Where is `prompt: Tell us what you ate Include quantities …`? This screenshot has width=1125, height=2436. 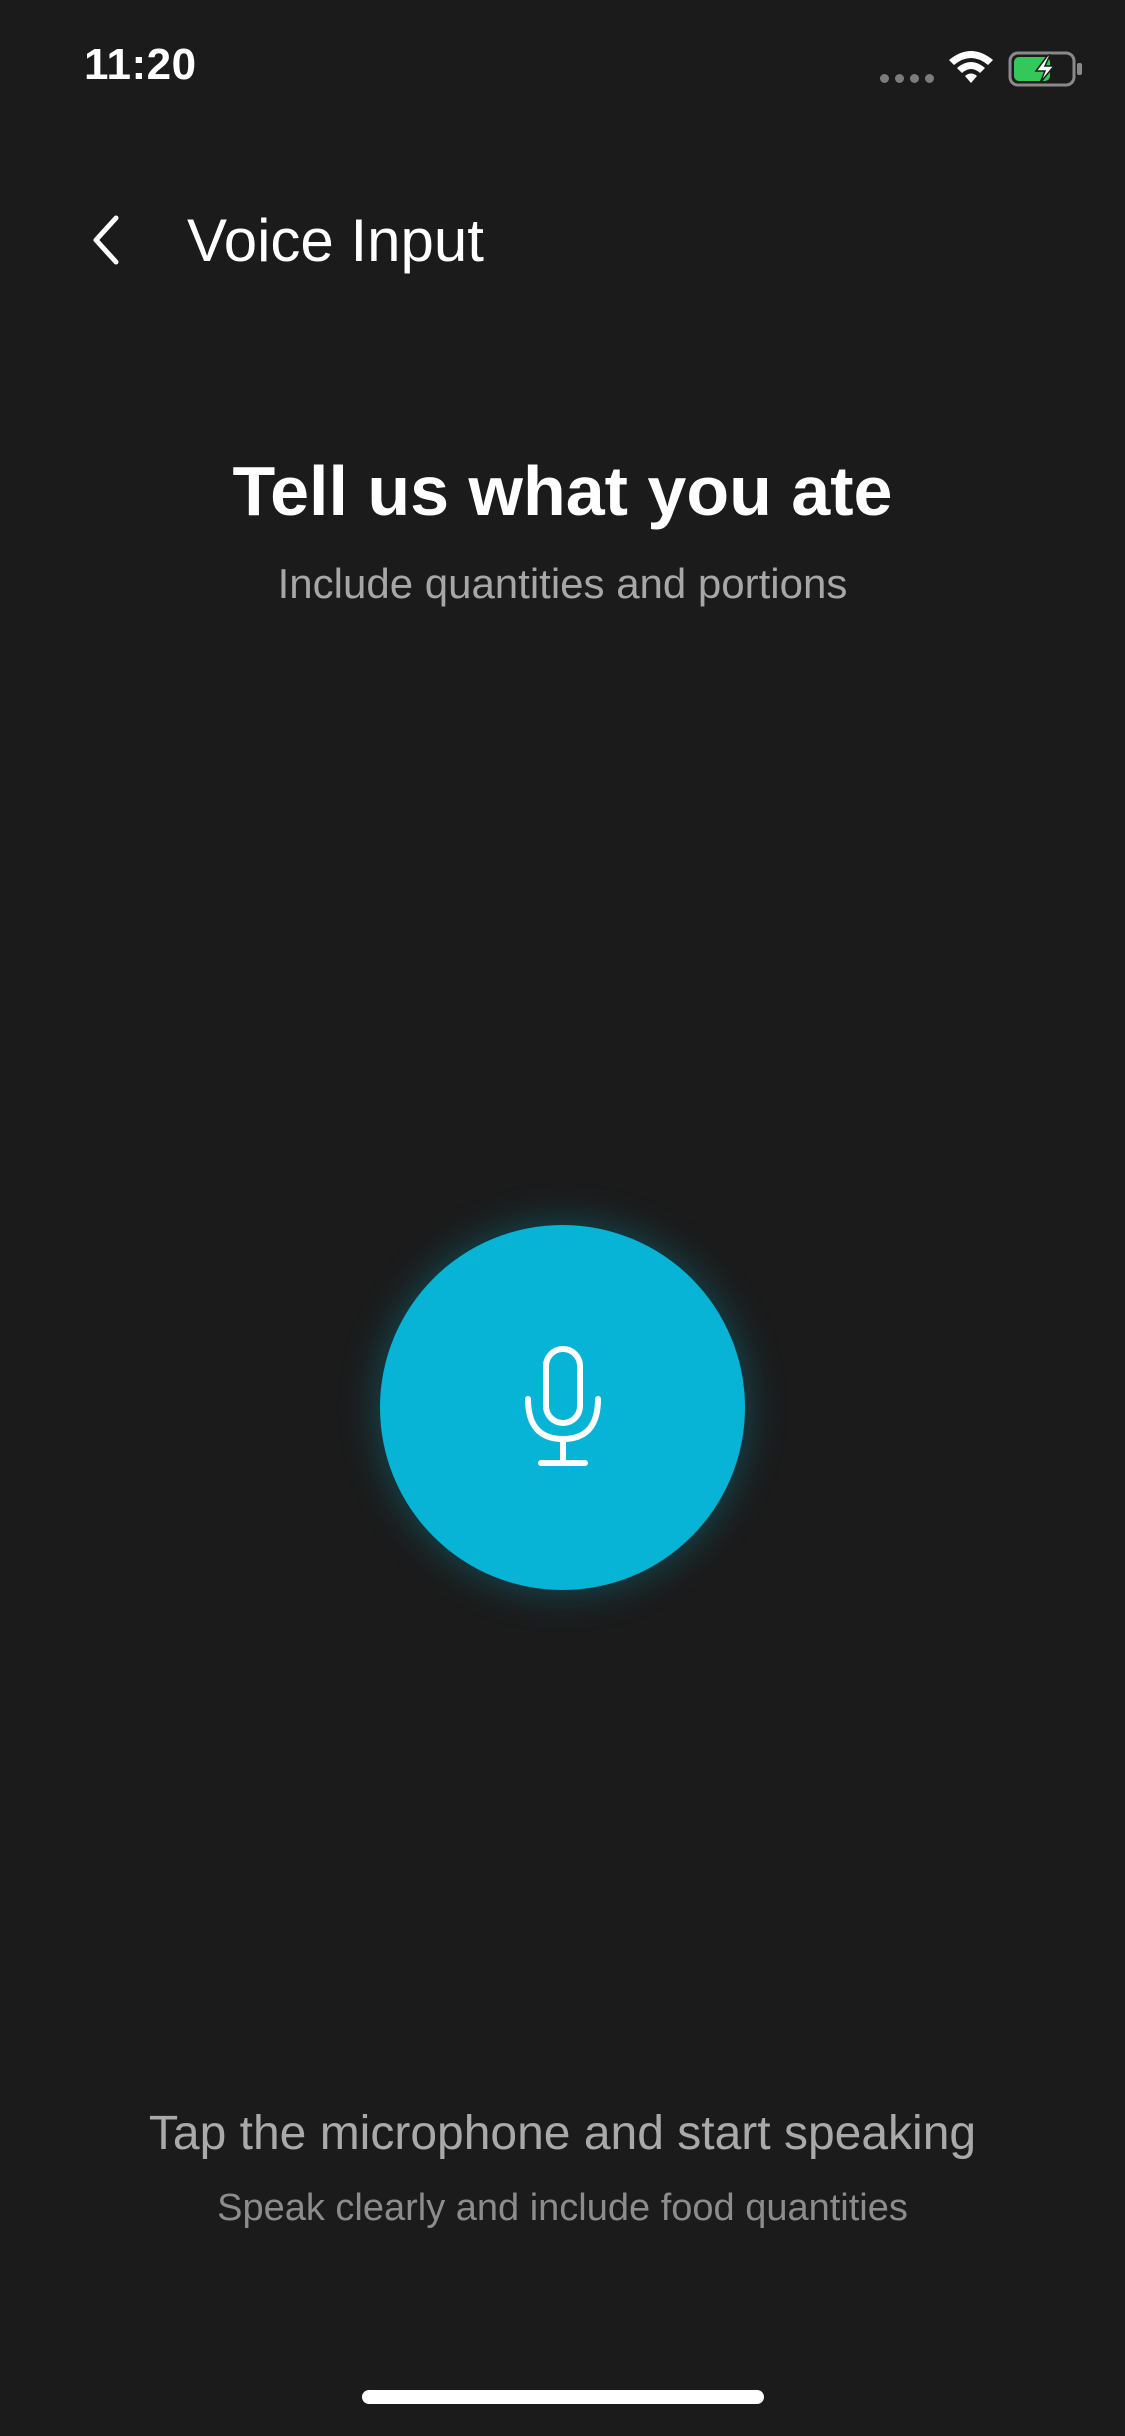 prompt: Tell us what you ate Include quantities … is located at coordinates (562, 528).